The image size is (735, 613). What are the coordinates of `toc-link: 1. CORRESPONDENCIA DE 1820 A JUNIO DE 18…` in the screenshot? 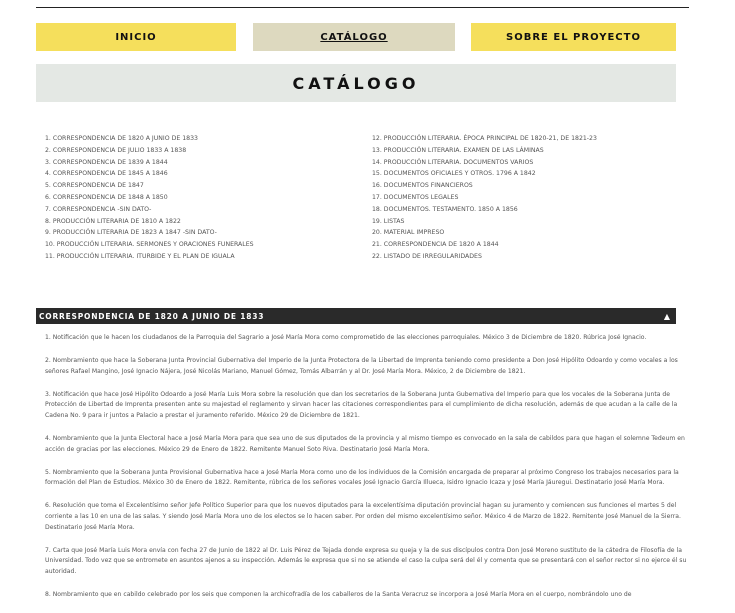 It's located at (195, 139).